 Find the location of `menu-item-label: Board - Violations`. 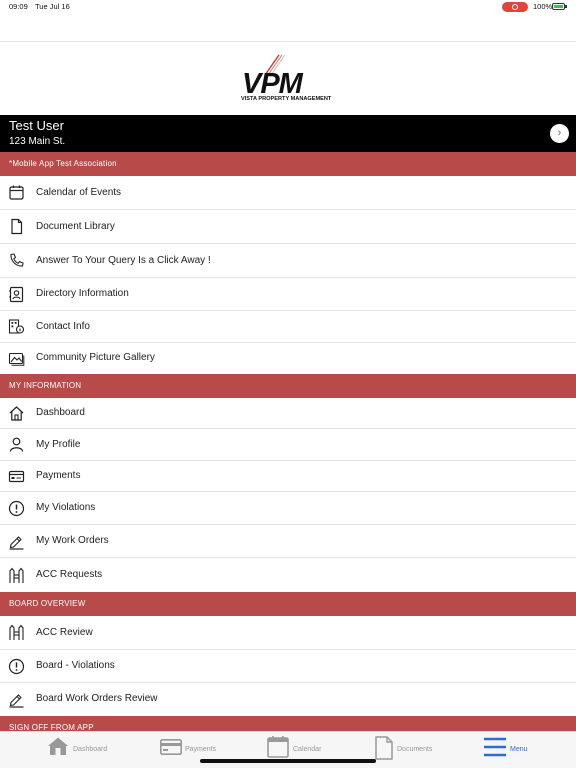

menu-item-label: Board - Violations is located at coordinates (75, 665).